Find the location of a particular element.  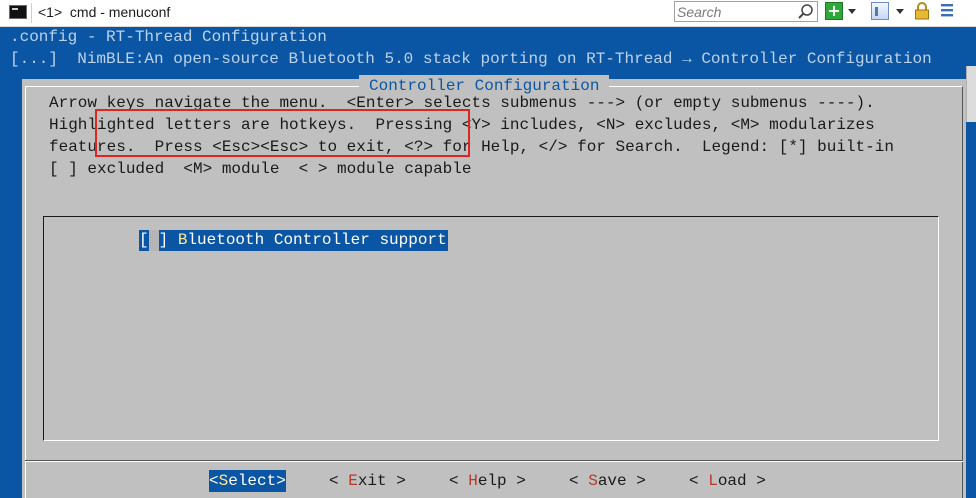

select-hotkey: S is located at coordinates (223, 481).